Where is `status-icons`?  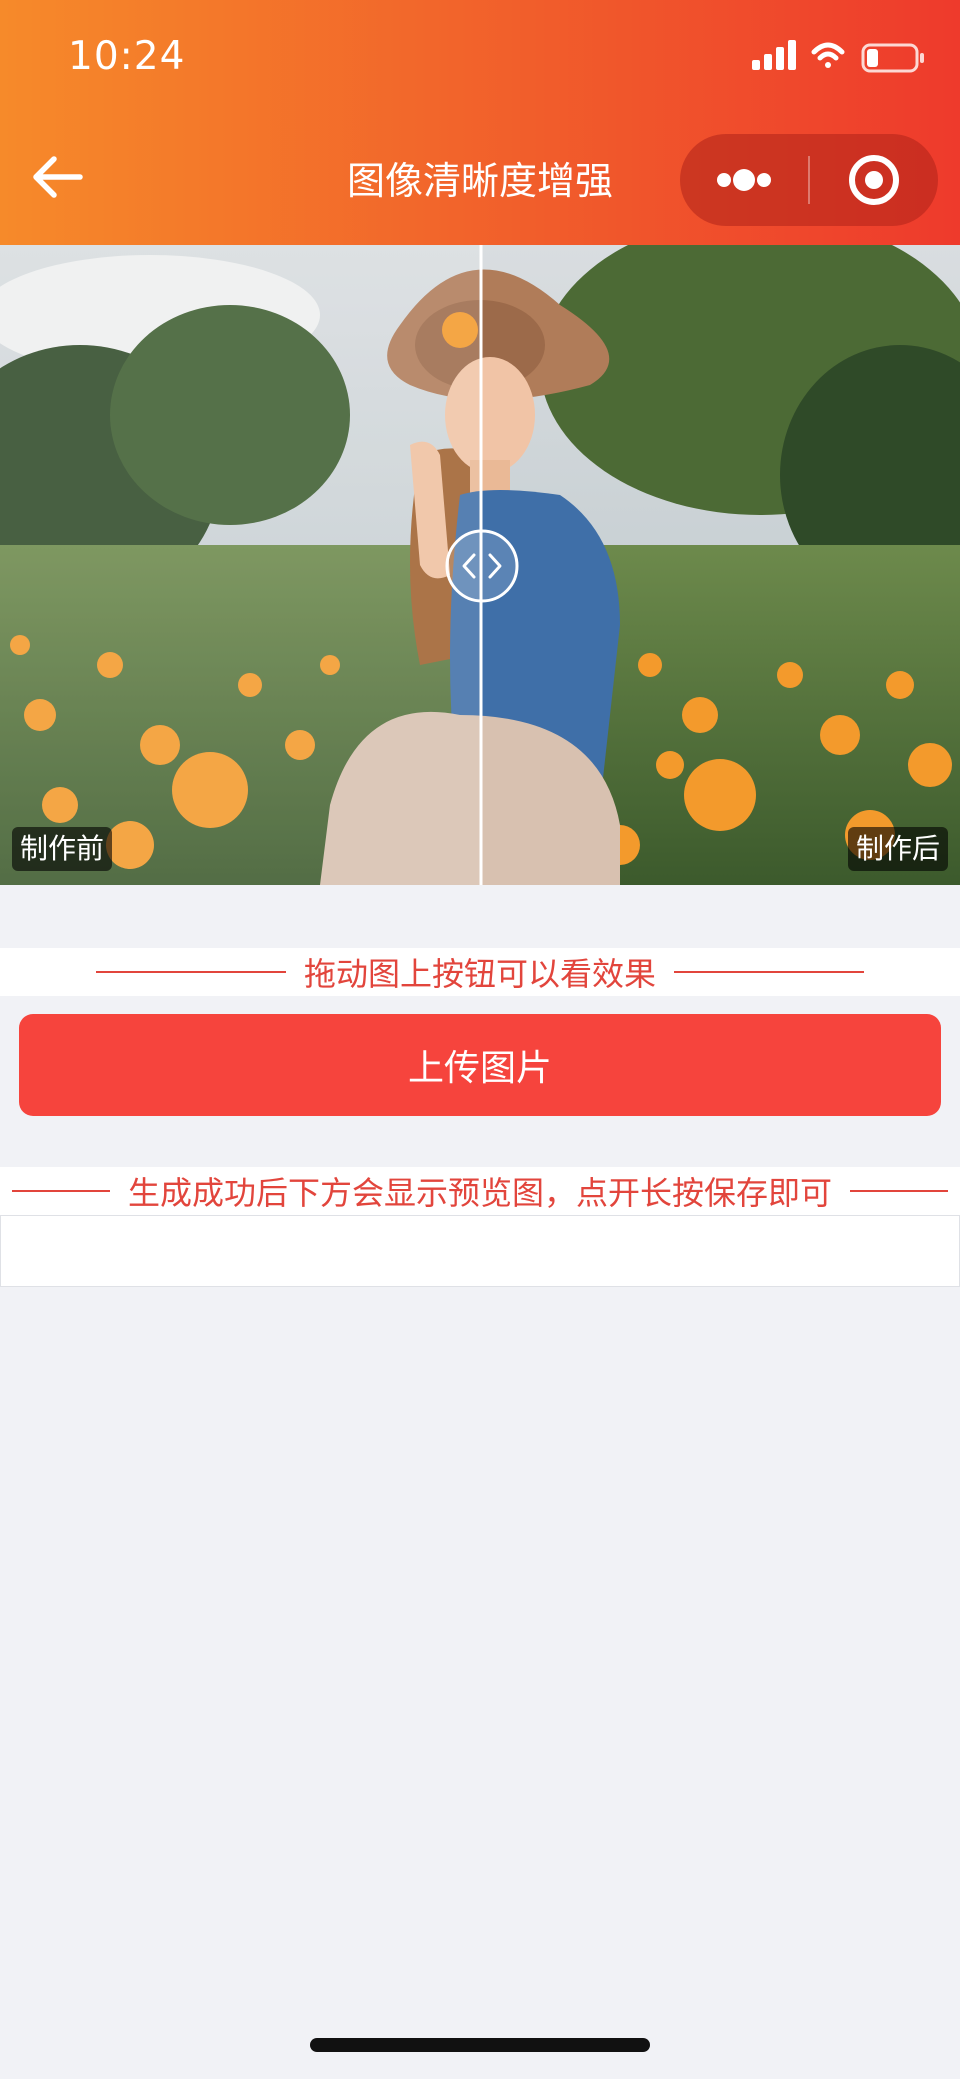 status-icons is located at coordinates (838, 56).